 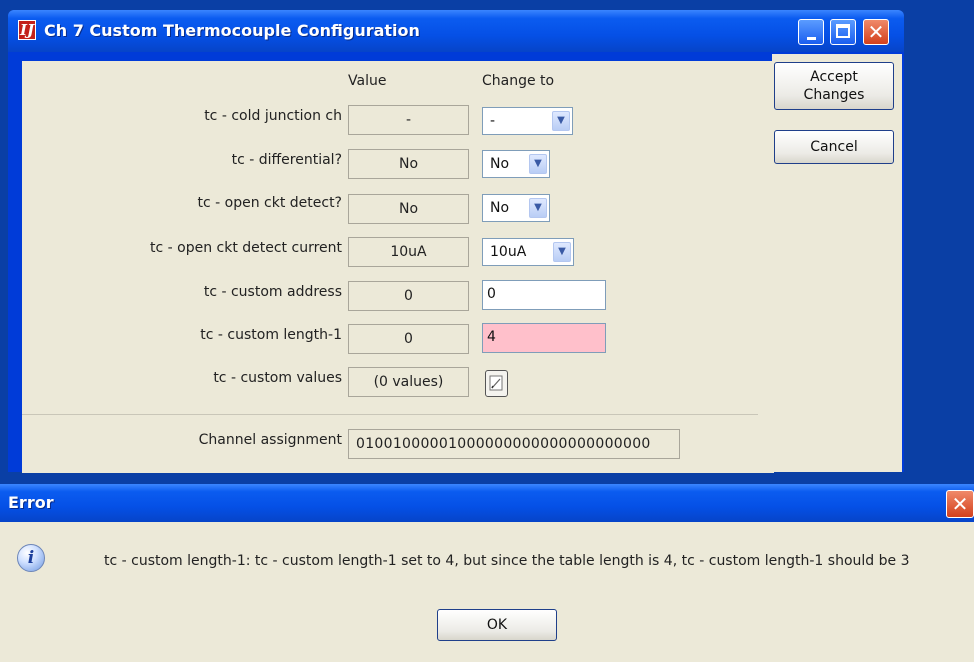 I want to click on open-ckt-detect-value: No, so click(x=408, y=209).